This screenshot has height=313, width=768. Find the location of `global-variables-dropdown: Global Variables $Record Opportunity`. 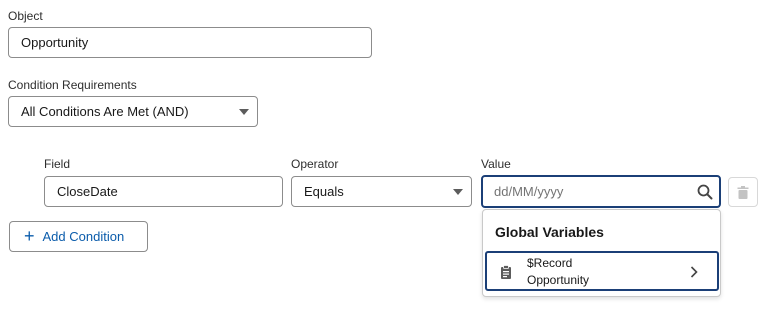

global-variables-dropdown: Global Variables $Record Opportunity is located at coordinates (601, 253).